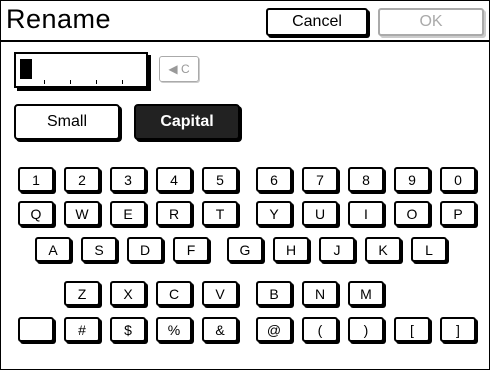 The height and width of the screenshot is (370, 490). What do you see at coordinates (220, 329) in the screenshot?
I see `key-&: &` at bounding box center [220, 329].